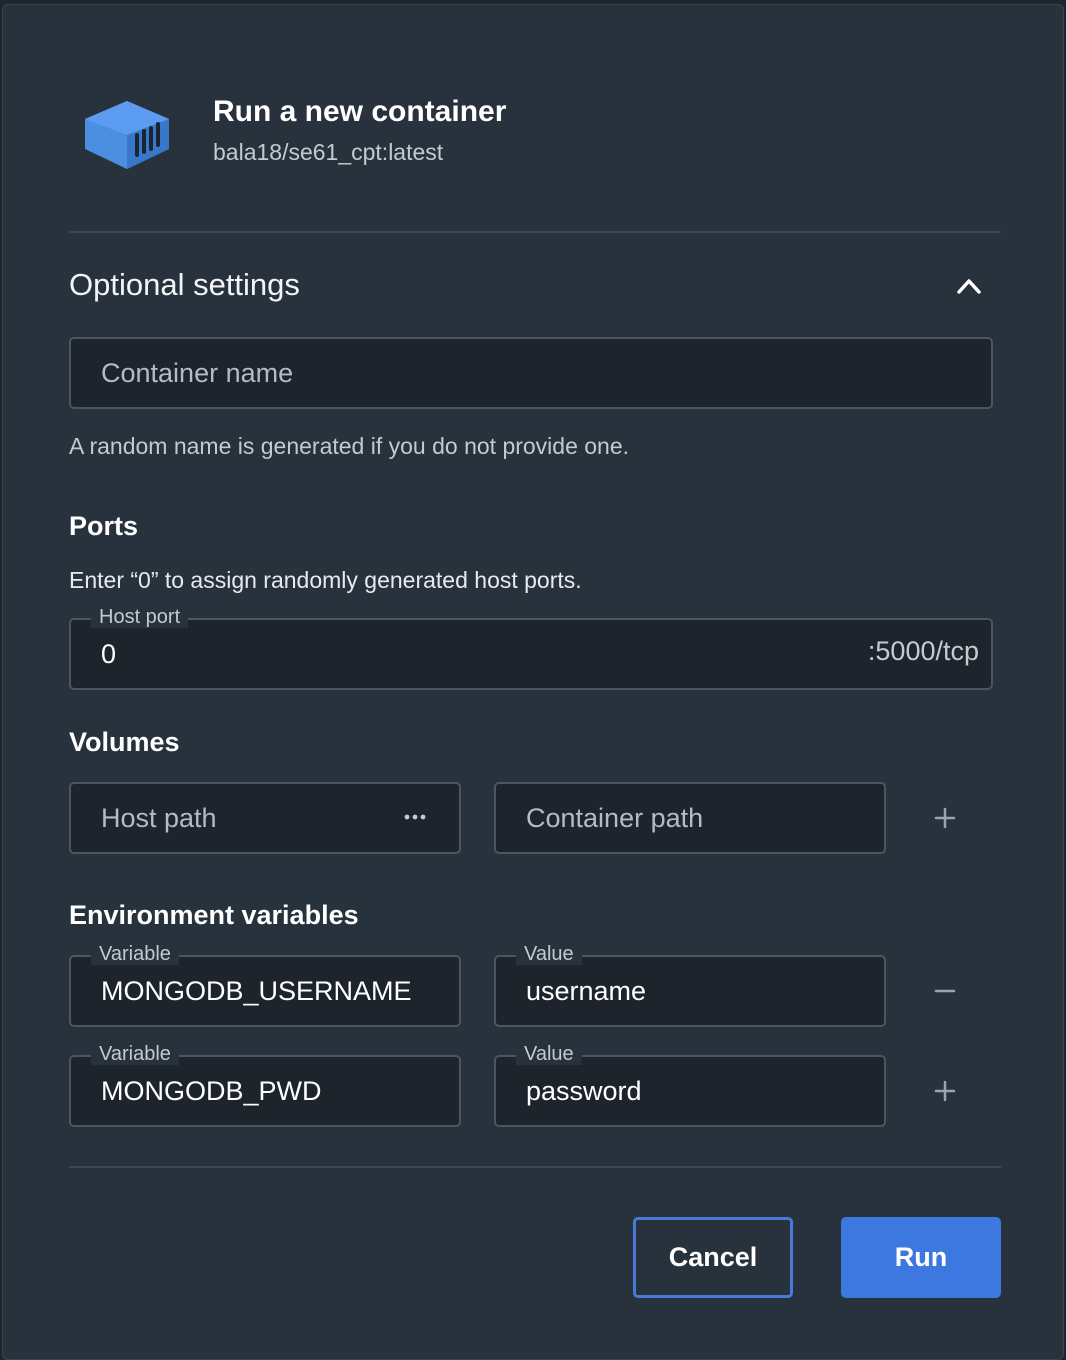 The width and height of the screenshot is (1066, 1360). I want to click on host-path-field, so click(265, 818).